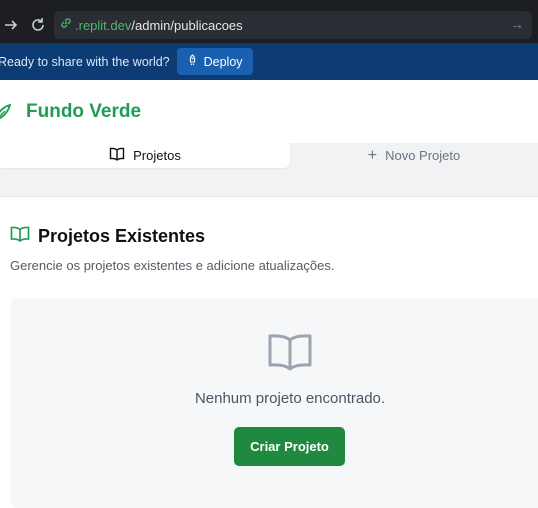 The image size is (538, 508). Describe the element at coordinates (269, 112) in the screenshot. I see `app-header: Fundo Verde` at that location.